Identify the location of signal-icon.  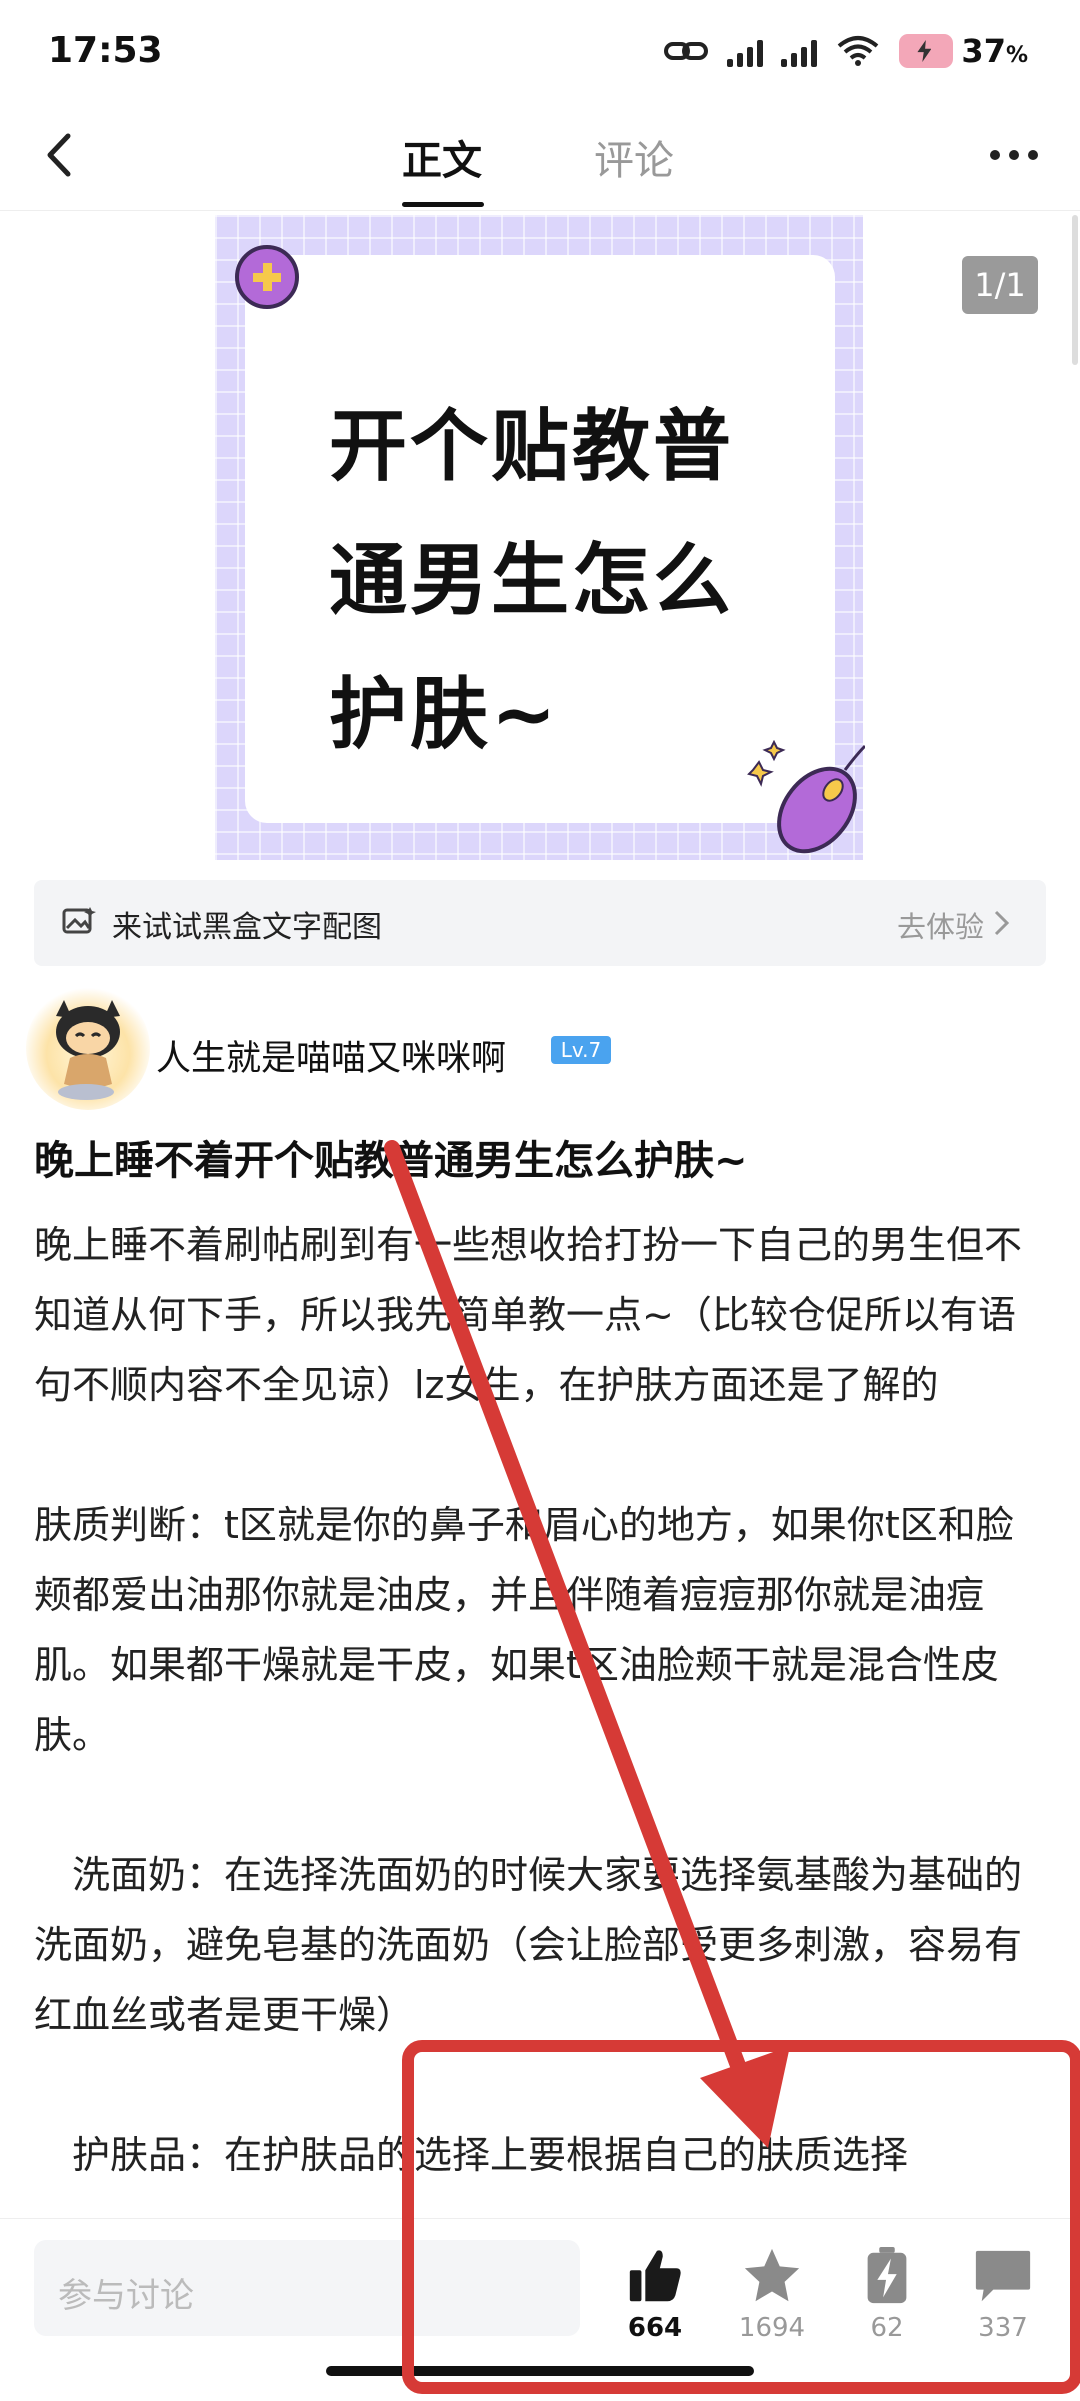
(745, 51).